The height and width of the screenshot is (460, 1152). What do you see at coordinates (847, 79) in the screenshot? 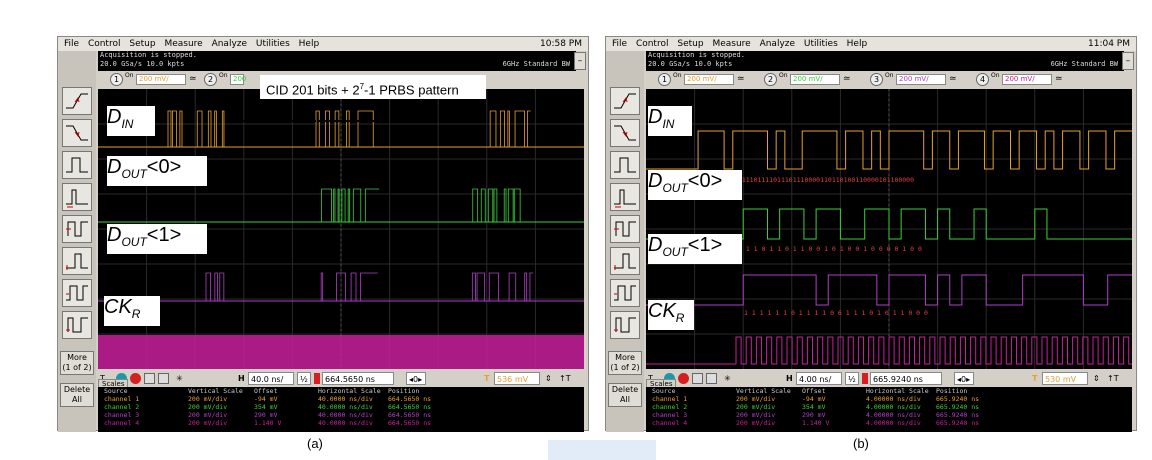
I see `coupling-icon: ≃` at bounding box center [847, 79].